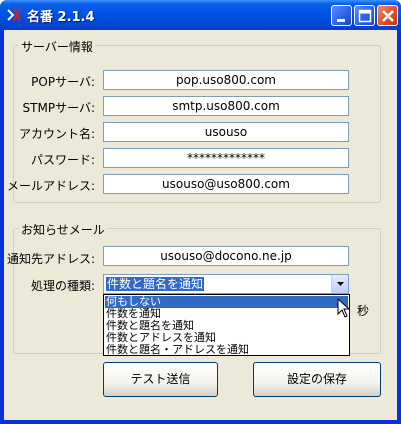 This screenshot has height=424, width=401. I want to click on test-send-button: テスト送信, so click(160, 379).